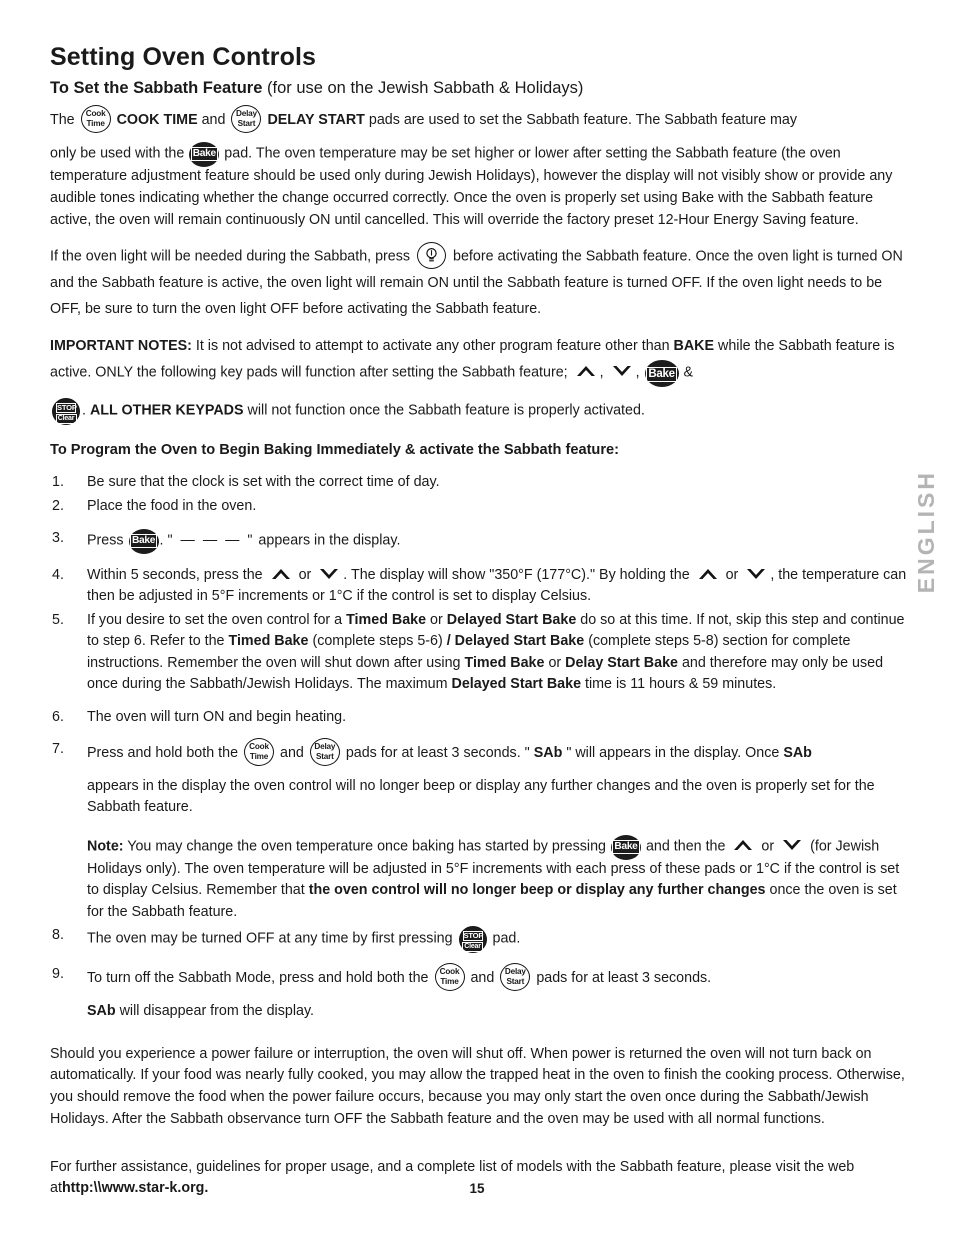 This screenshot has height=1239, width=954. I want to click on important-notes-bake-word: BAKE, so click(694, 345).